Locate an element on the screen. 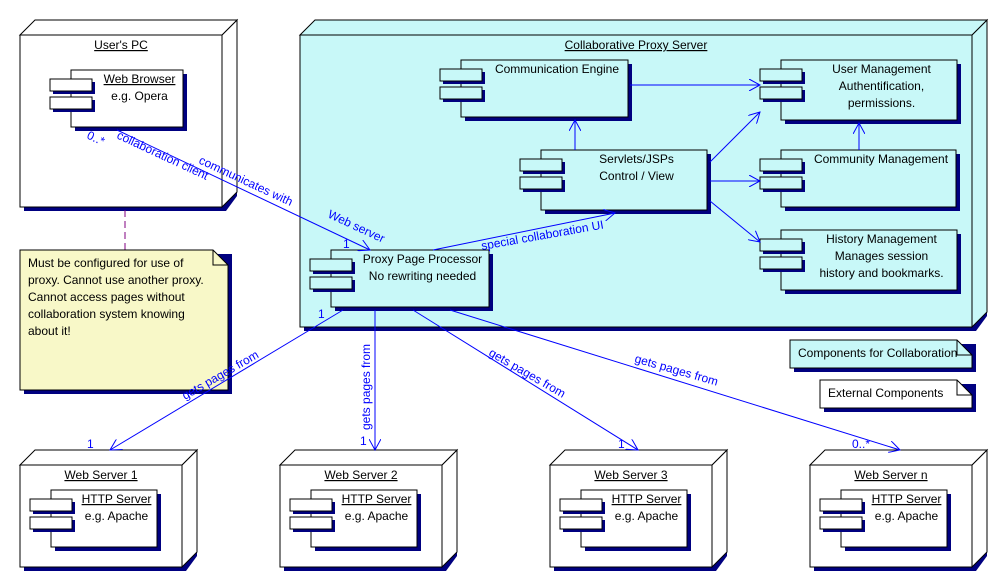 This screenshot has width=1001, height=581. legend-external-label: External Components is located at coordinates (885, 393).